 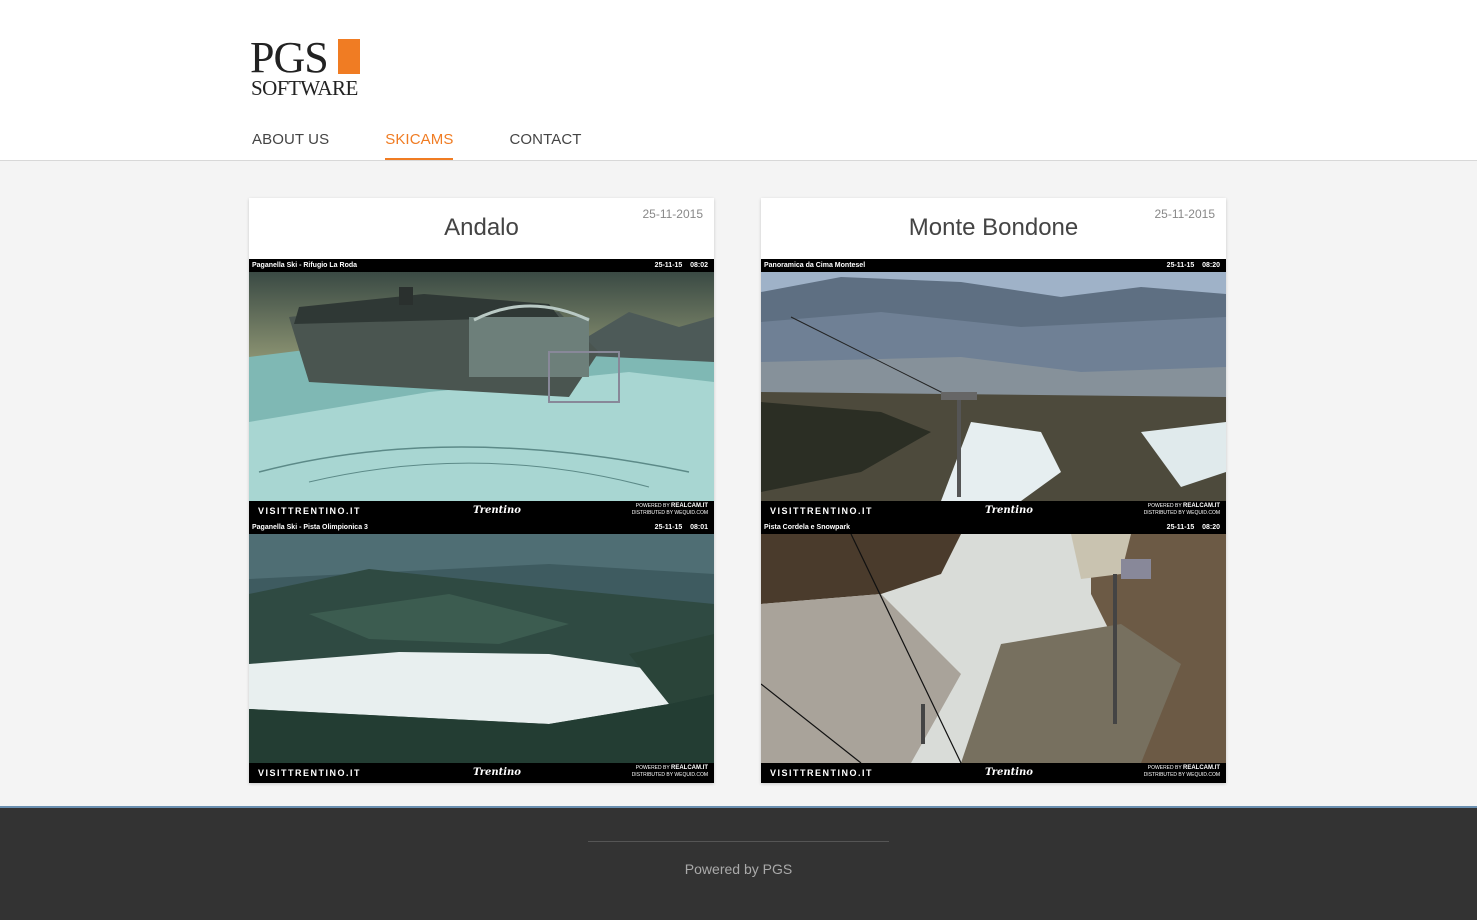 I want to click on webcam-scene-panorama, so click(x=993, y=386).